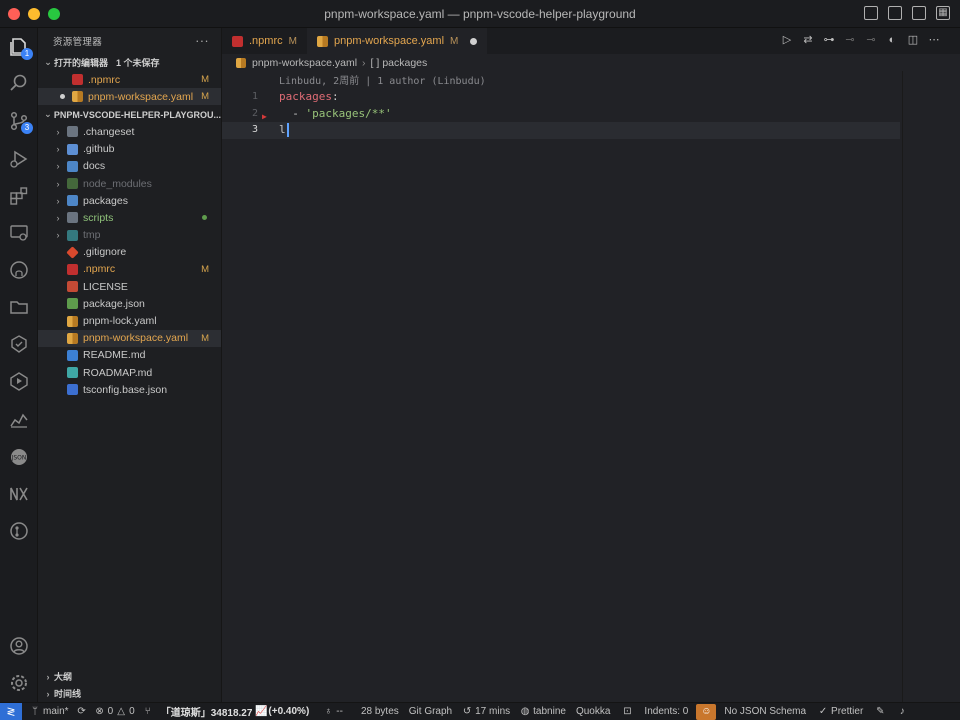 The image size is (960, 720). Describe the element at coordinates (430, 711) in the screenshot. I see `git-graph-button: Git Graph` at that location.